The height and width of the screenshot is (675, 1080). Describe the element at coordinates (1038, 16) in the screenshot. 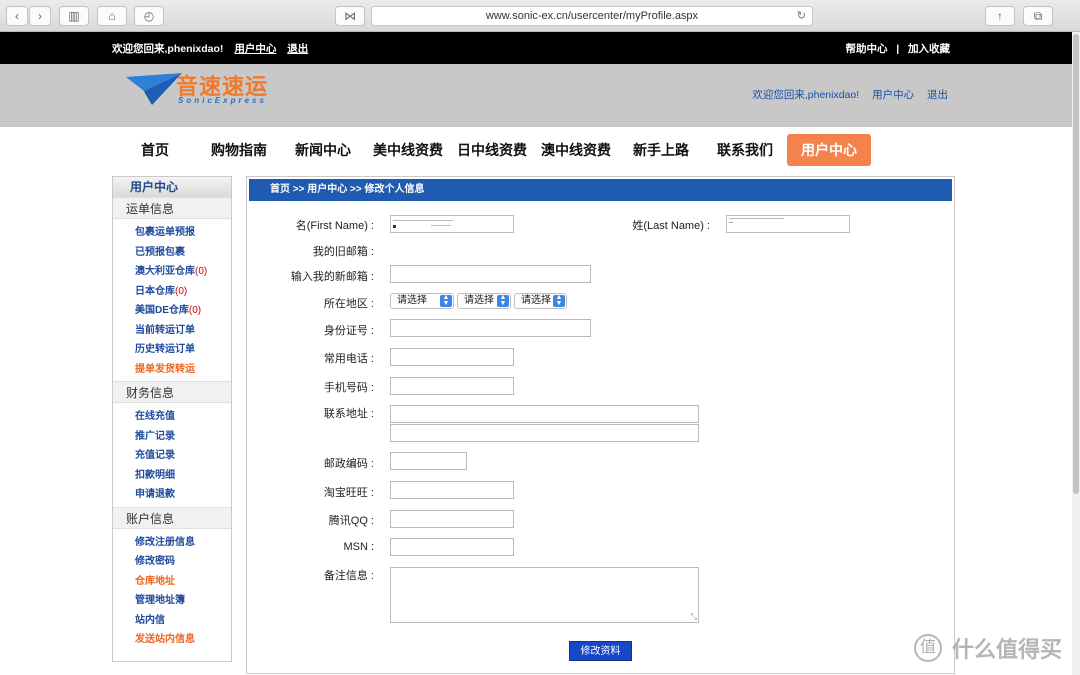

I see `tabs-icon: ⧉` at that location.